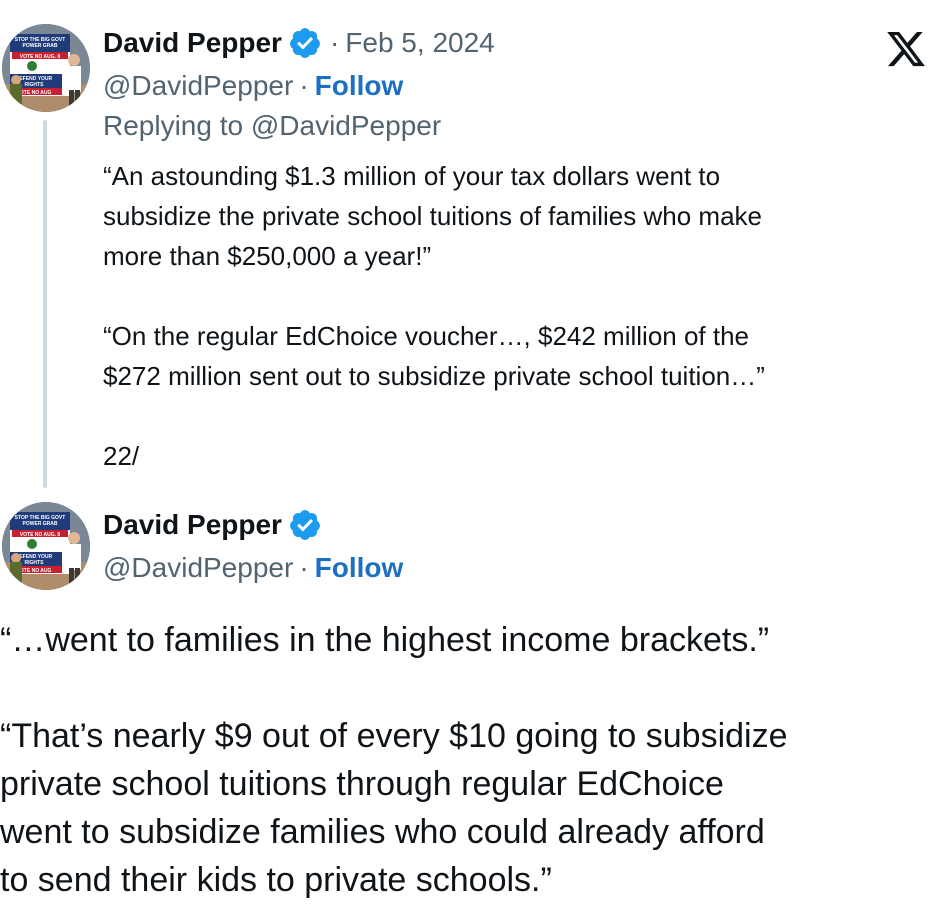 The width and height of the screenshot is (940, 908). What do you see at coordinates (272, 126) in the screenshot?
I see `replying-to-label: Replying to @DavidPepper` at bounding box center [272, 126].